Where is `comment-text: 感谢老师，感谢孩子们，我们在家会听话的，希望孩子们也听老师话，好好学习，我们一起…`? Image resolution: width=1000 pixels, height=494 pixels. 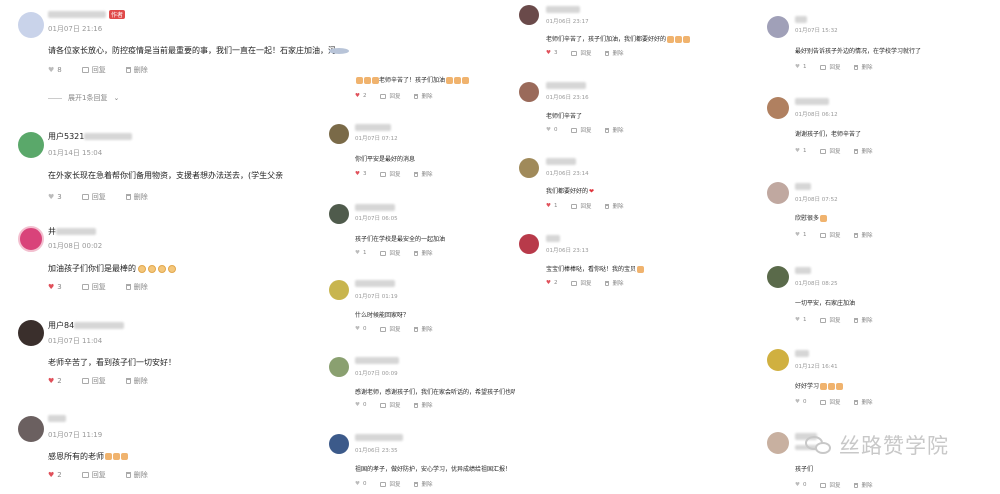
comment-text: 感谢老师，感谢孩子们，我们在家会听话的，希望孩子们也听老师话，好好学习，我们一起… is located at coordinates (435, 392).